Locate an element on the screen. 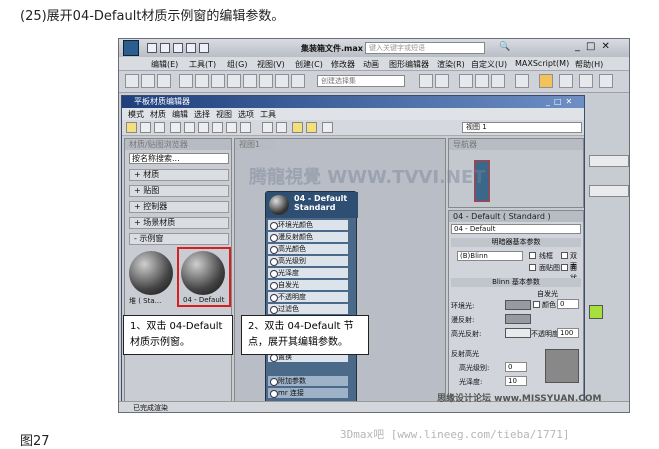  material-name-field: 04 - Default is located at coordinates (516, 229).